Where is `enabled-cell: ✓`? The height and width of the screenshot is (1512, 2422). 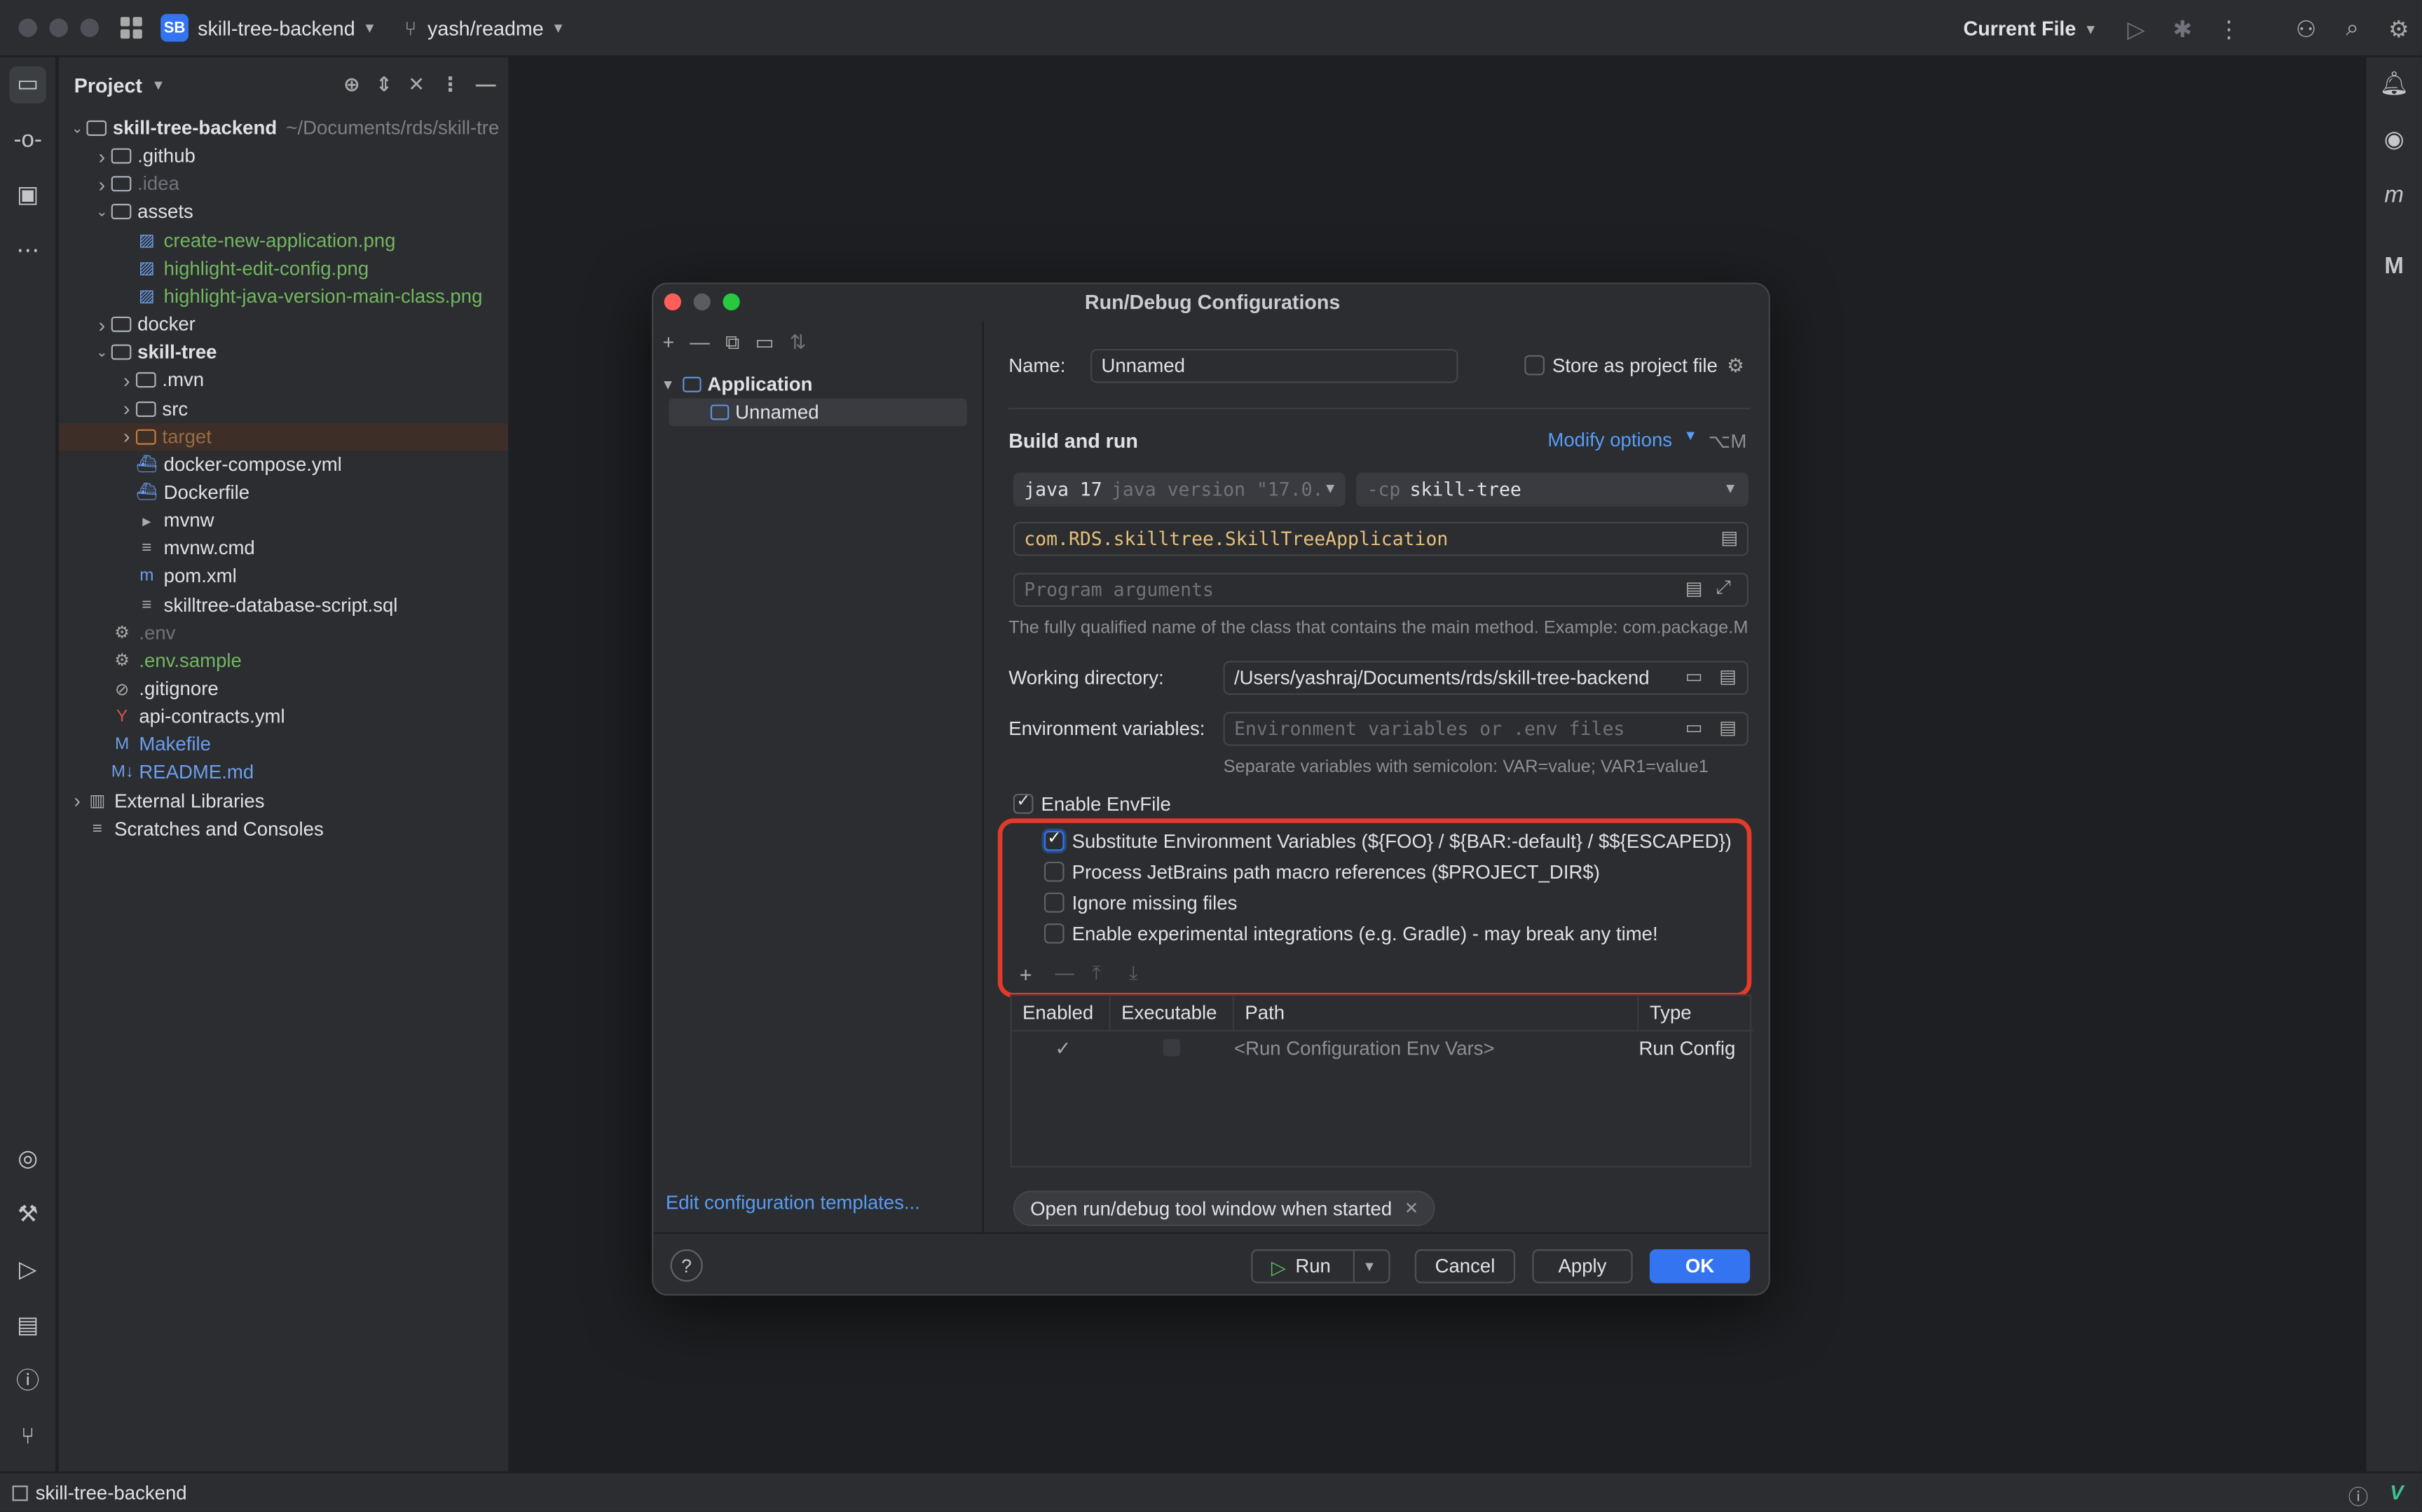 enabled-cell: ✓ is located at coordinates (1063, 1048).